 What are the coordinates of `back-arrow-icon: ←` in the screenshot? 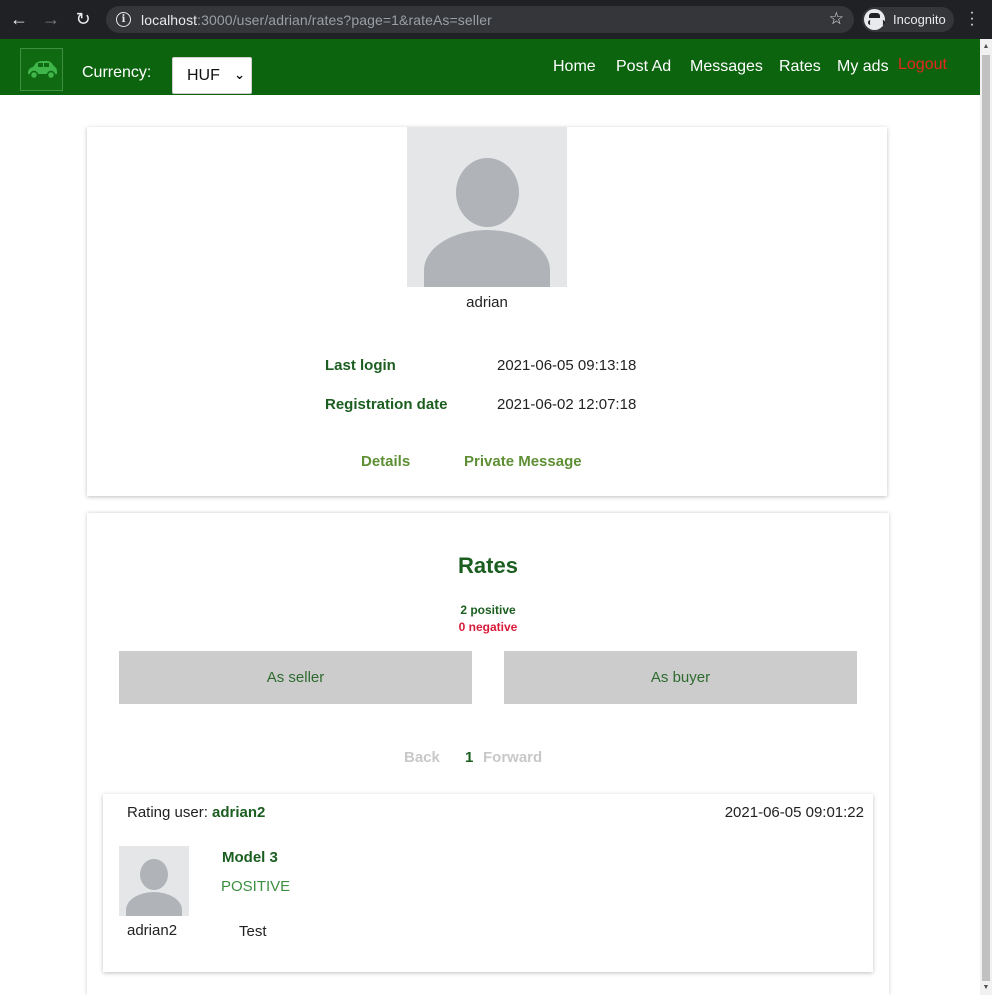 It's located at (19, 19).